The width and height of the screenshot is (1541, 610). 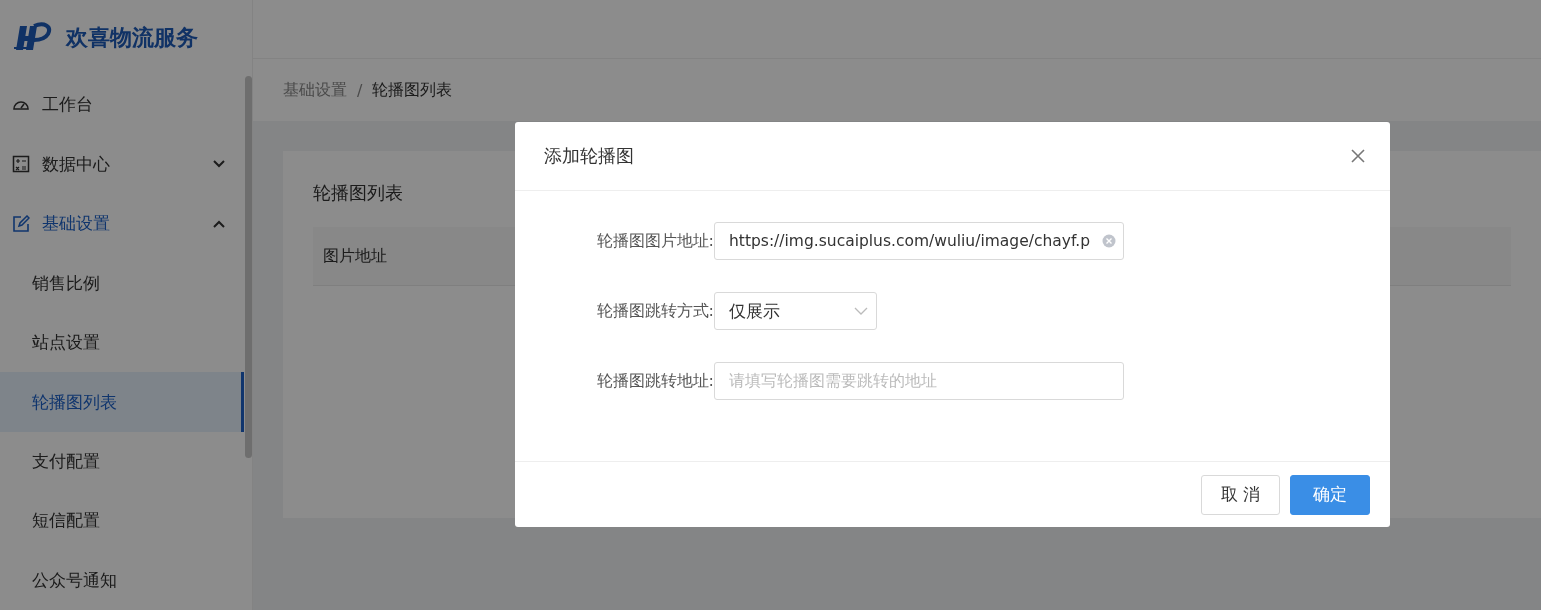 What do you see at coordinates (219, 223) in the screenshot?
I see `chevron-up-icon` at bounding box center [219, 223].